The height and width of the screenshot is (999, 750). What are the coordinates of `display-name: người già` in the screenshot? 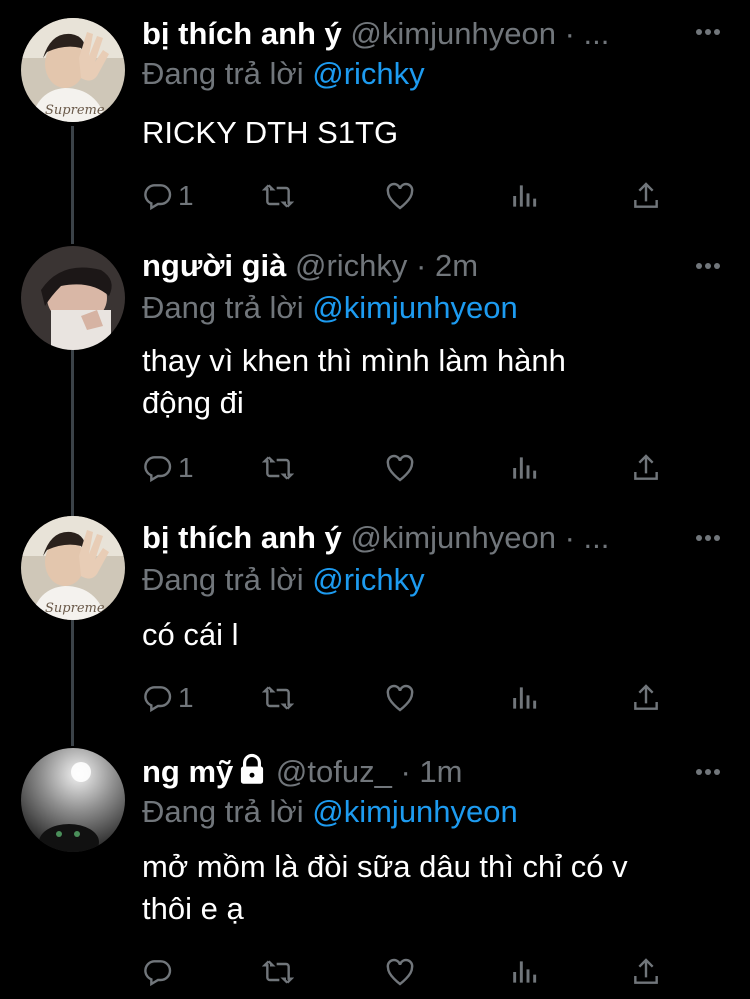 It's located at (214, 265).